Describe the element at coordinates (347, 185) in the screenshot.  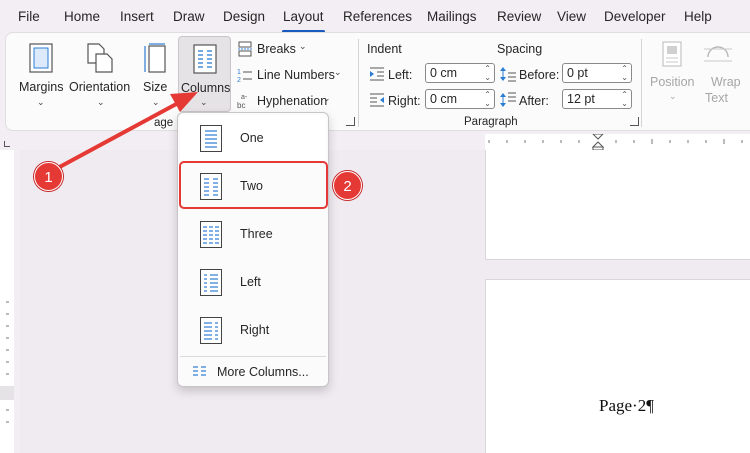
I see `step-badge-2: 2` at that location.